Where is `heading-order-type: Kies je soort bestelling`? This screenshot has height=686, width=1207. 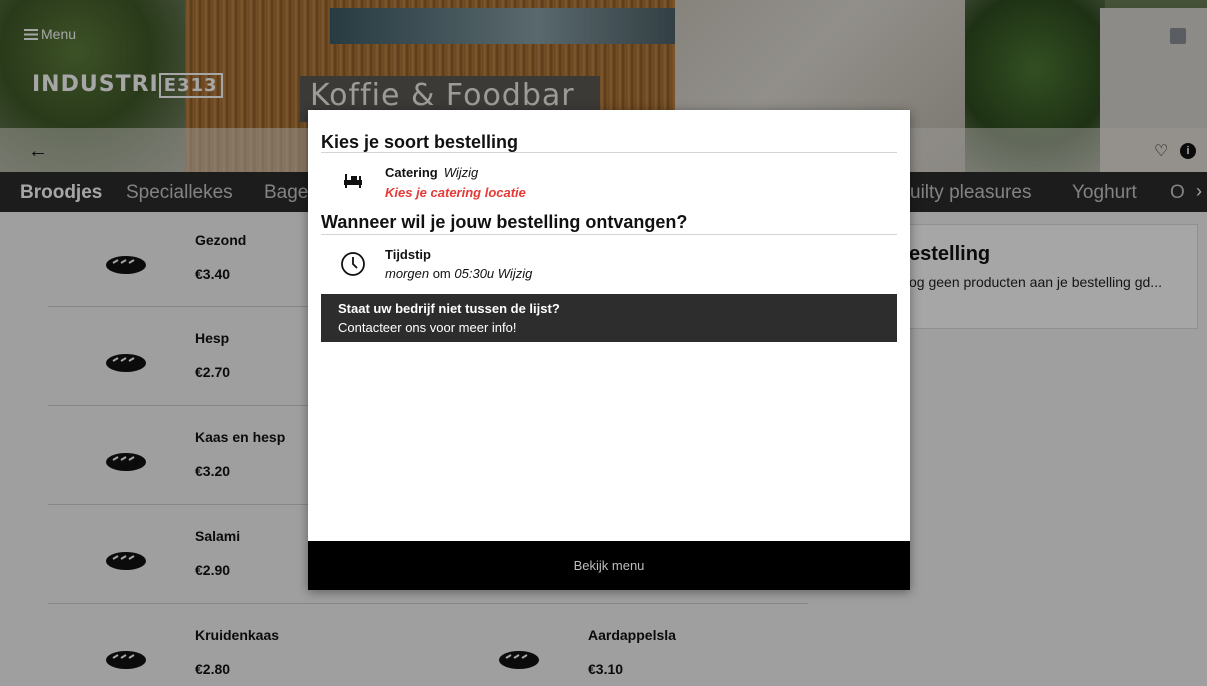
heading-order-type: Kies je soort bestelling is located at coordinates (420, 142).